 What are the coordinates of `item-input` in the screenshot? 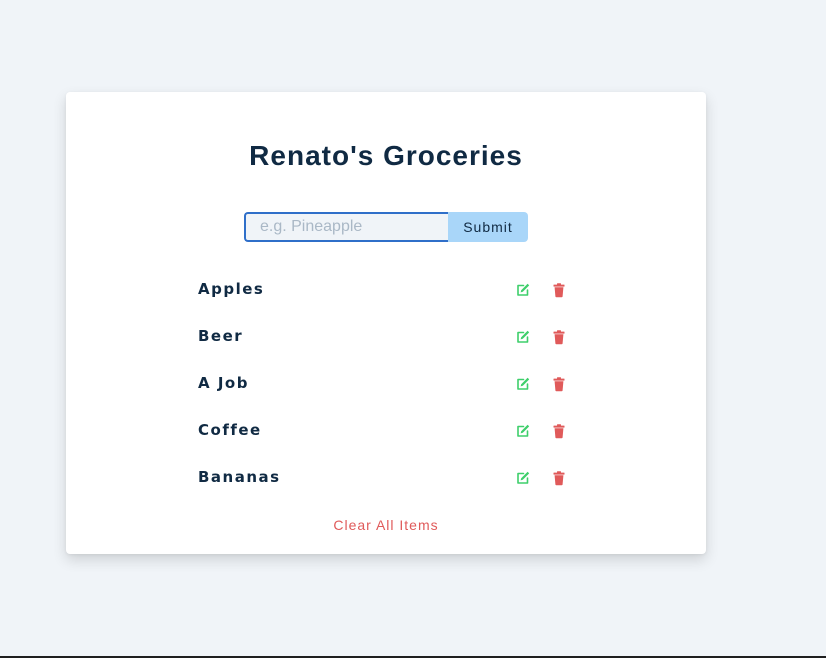 It's located at (346, 227).